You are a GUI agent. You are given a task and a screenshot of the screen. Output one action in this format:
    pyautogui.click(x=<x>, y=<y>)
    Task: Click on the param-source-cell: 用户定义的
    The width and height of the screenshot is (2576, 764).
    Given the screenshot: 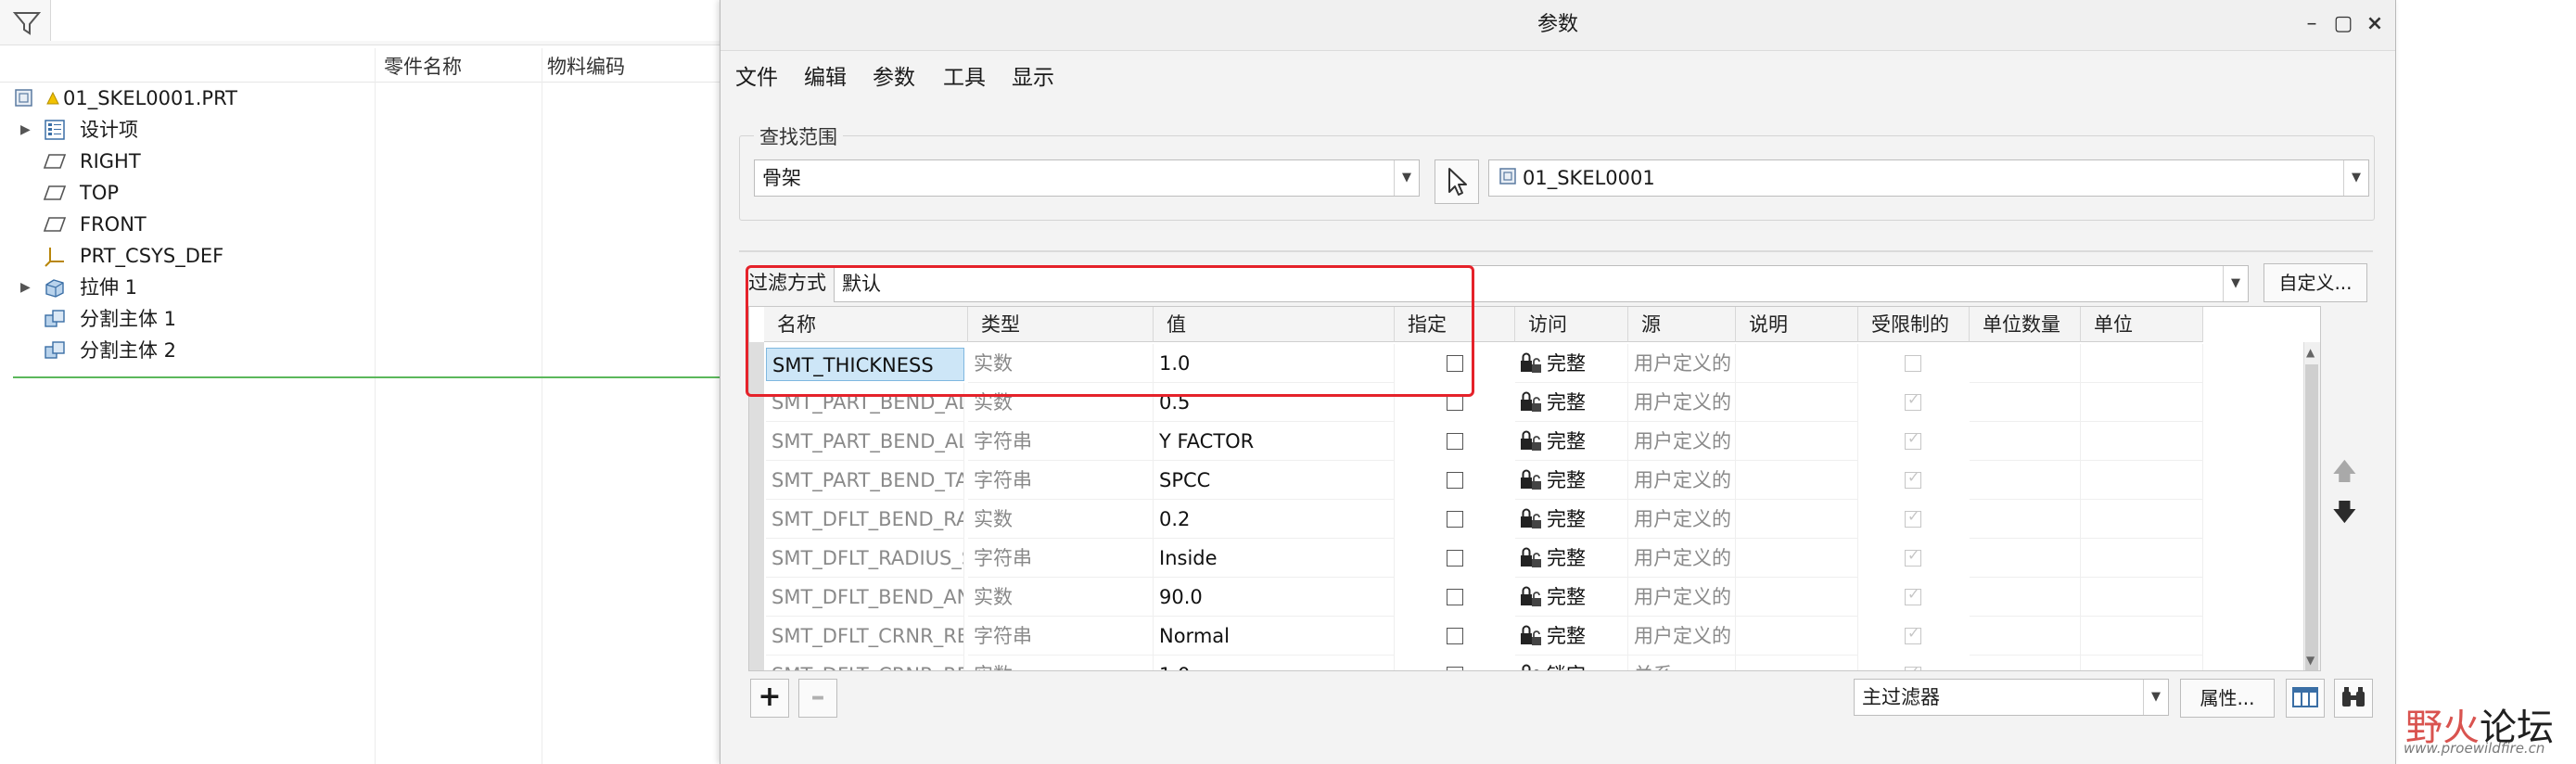 What is the action you would take?
    pyautogui.click(x=1682, y=441)
    